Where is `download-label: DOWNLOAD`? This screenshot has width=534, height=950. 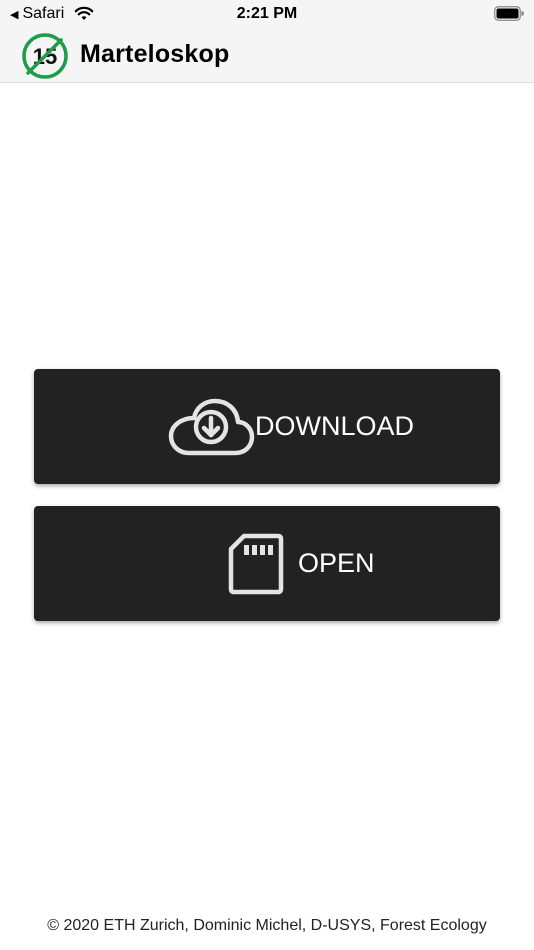 download-label: DOWNLOAD is located at coordinates (335, 426).